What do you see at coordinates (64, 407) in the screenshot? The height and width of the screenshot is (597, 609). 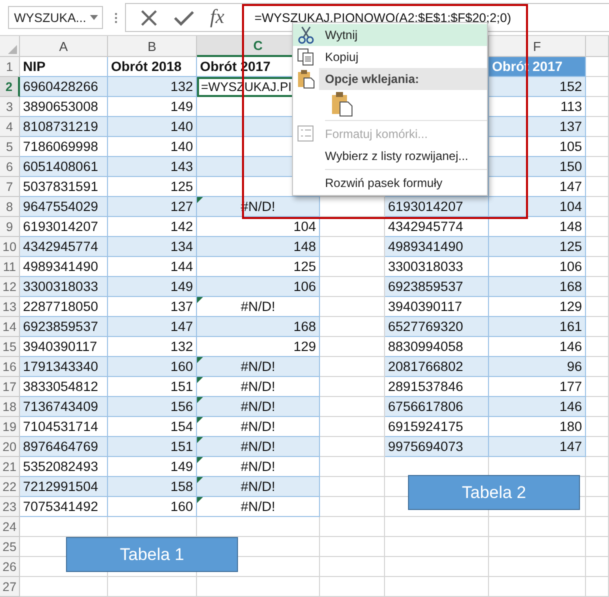 I see `table-cell: 7136743409` at bounding box center [64, 407].